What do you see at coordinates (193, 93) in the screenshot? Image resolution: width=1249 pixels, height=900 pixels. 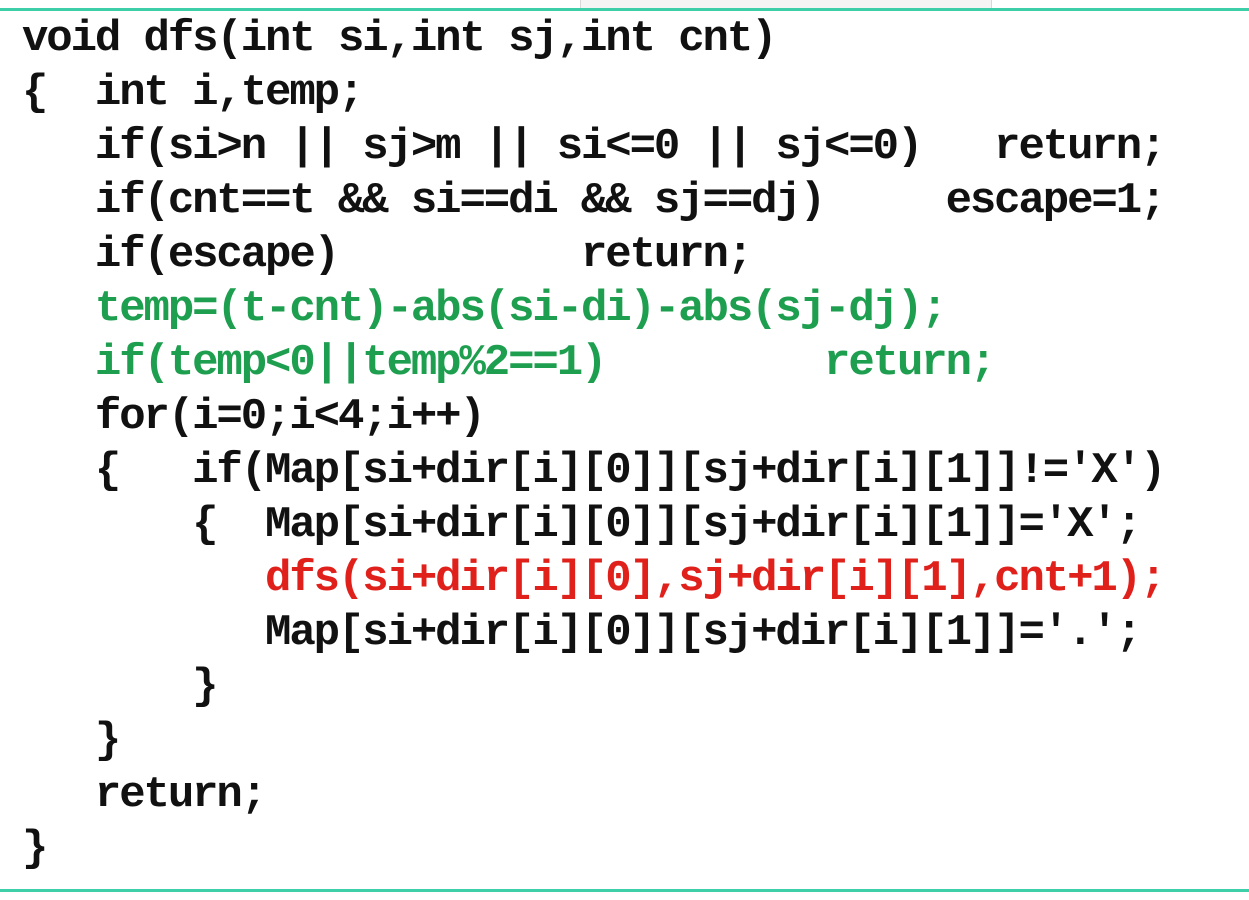 I see `code-line-declarations: { int i,temp;` at bounding box center [193, 93].